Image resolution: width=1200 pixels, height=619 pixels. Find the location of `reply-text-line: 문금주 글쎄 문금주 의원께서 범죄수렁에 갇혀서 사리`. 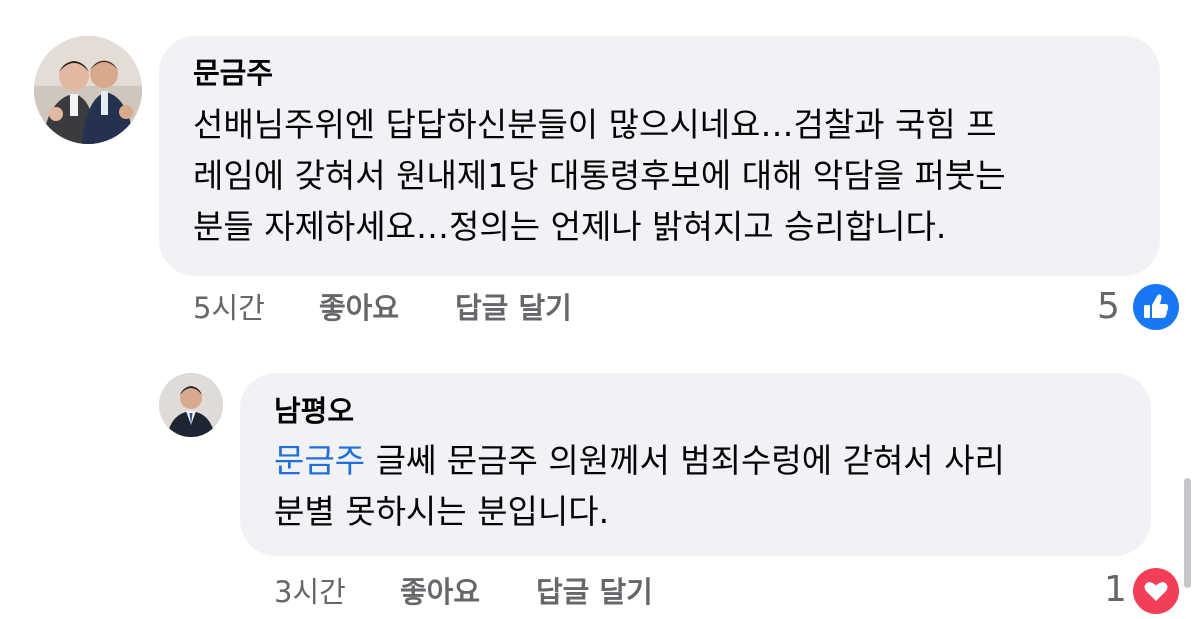

reply-text-line: 문금주 글쎄 문금주 의원께서 범죄수렁에 갇혀서 사리 is located at coordinates (639, 460).